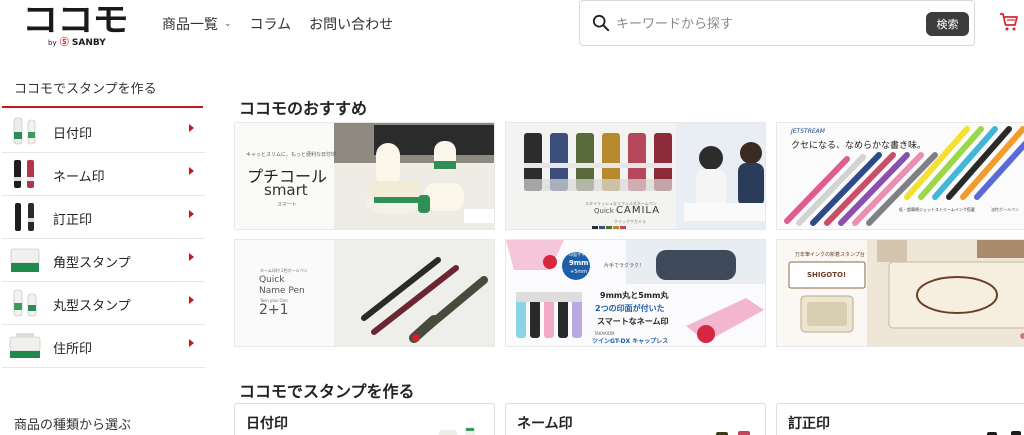  Describe the element at coordinates (364, 419) in the screenshot. I see `category-card-date-stamp: 日付印` at that location.